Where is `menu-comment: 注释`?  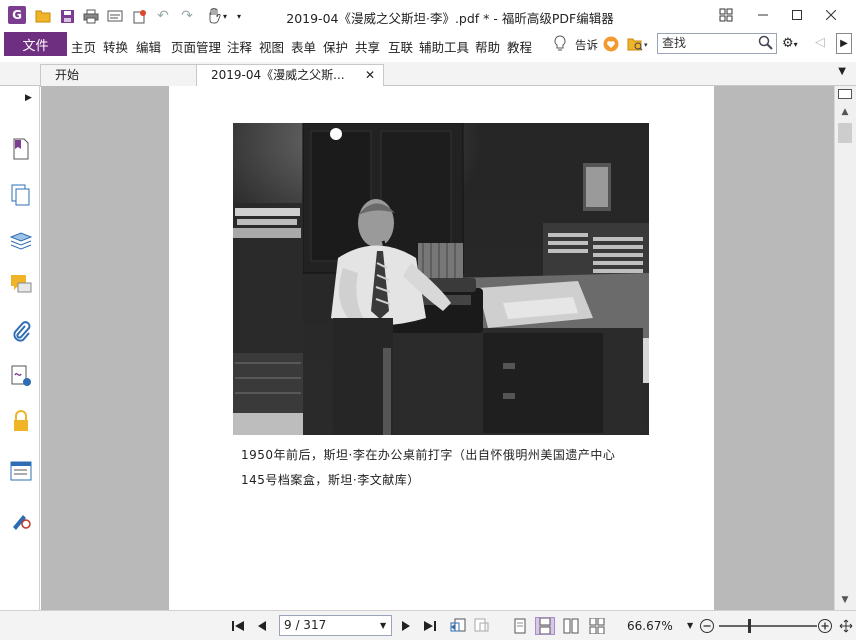
menu-comment: 注释 is located at coordinates (239, 46).